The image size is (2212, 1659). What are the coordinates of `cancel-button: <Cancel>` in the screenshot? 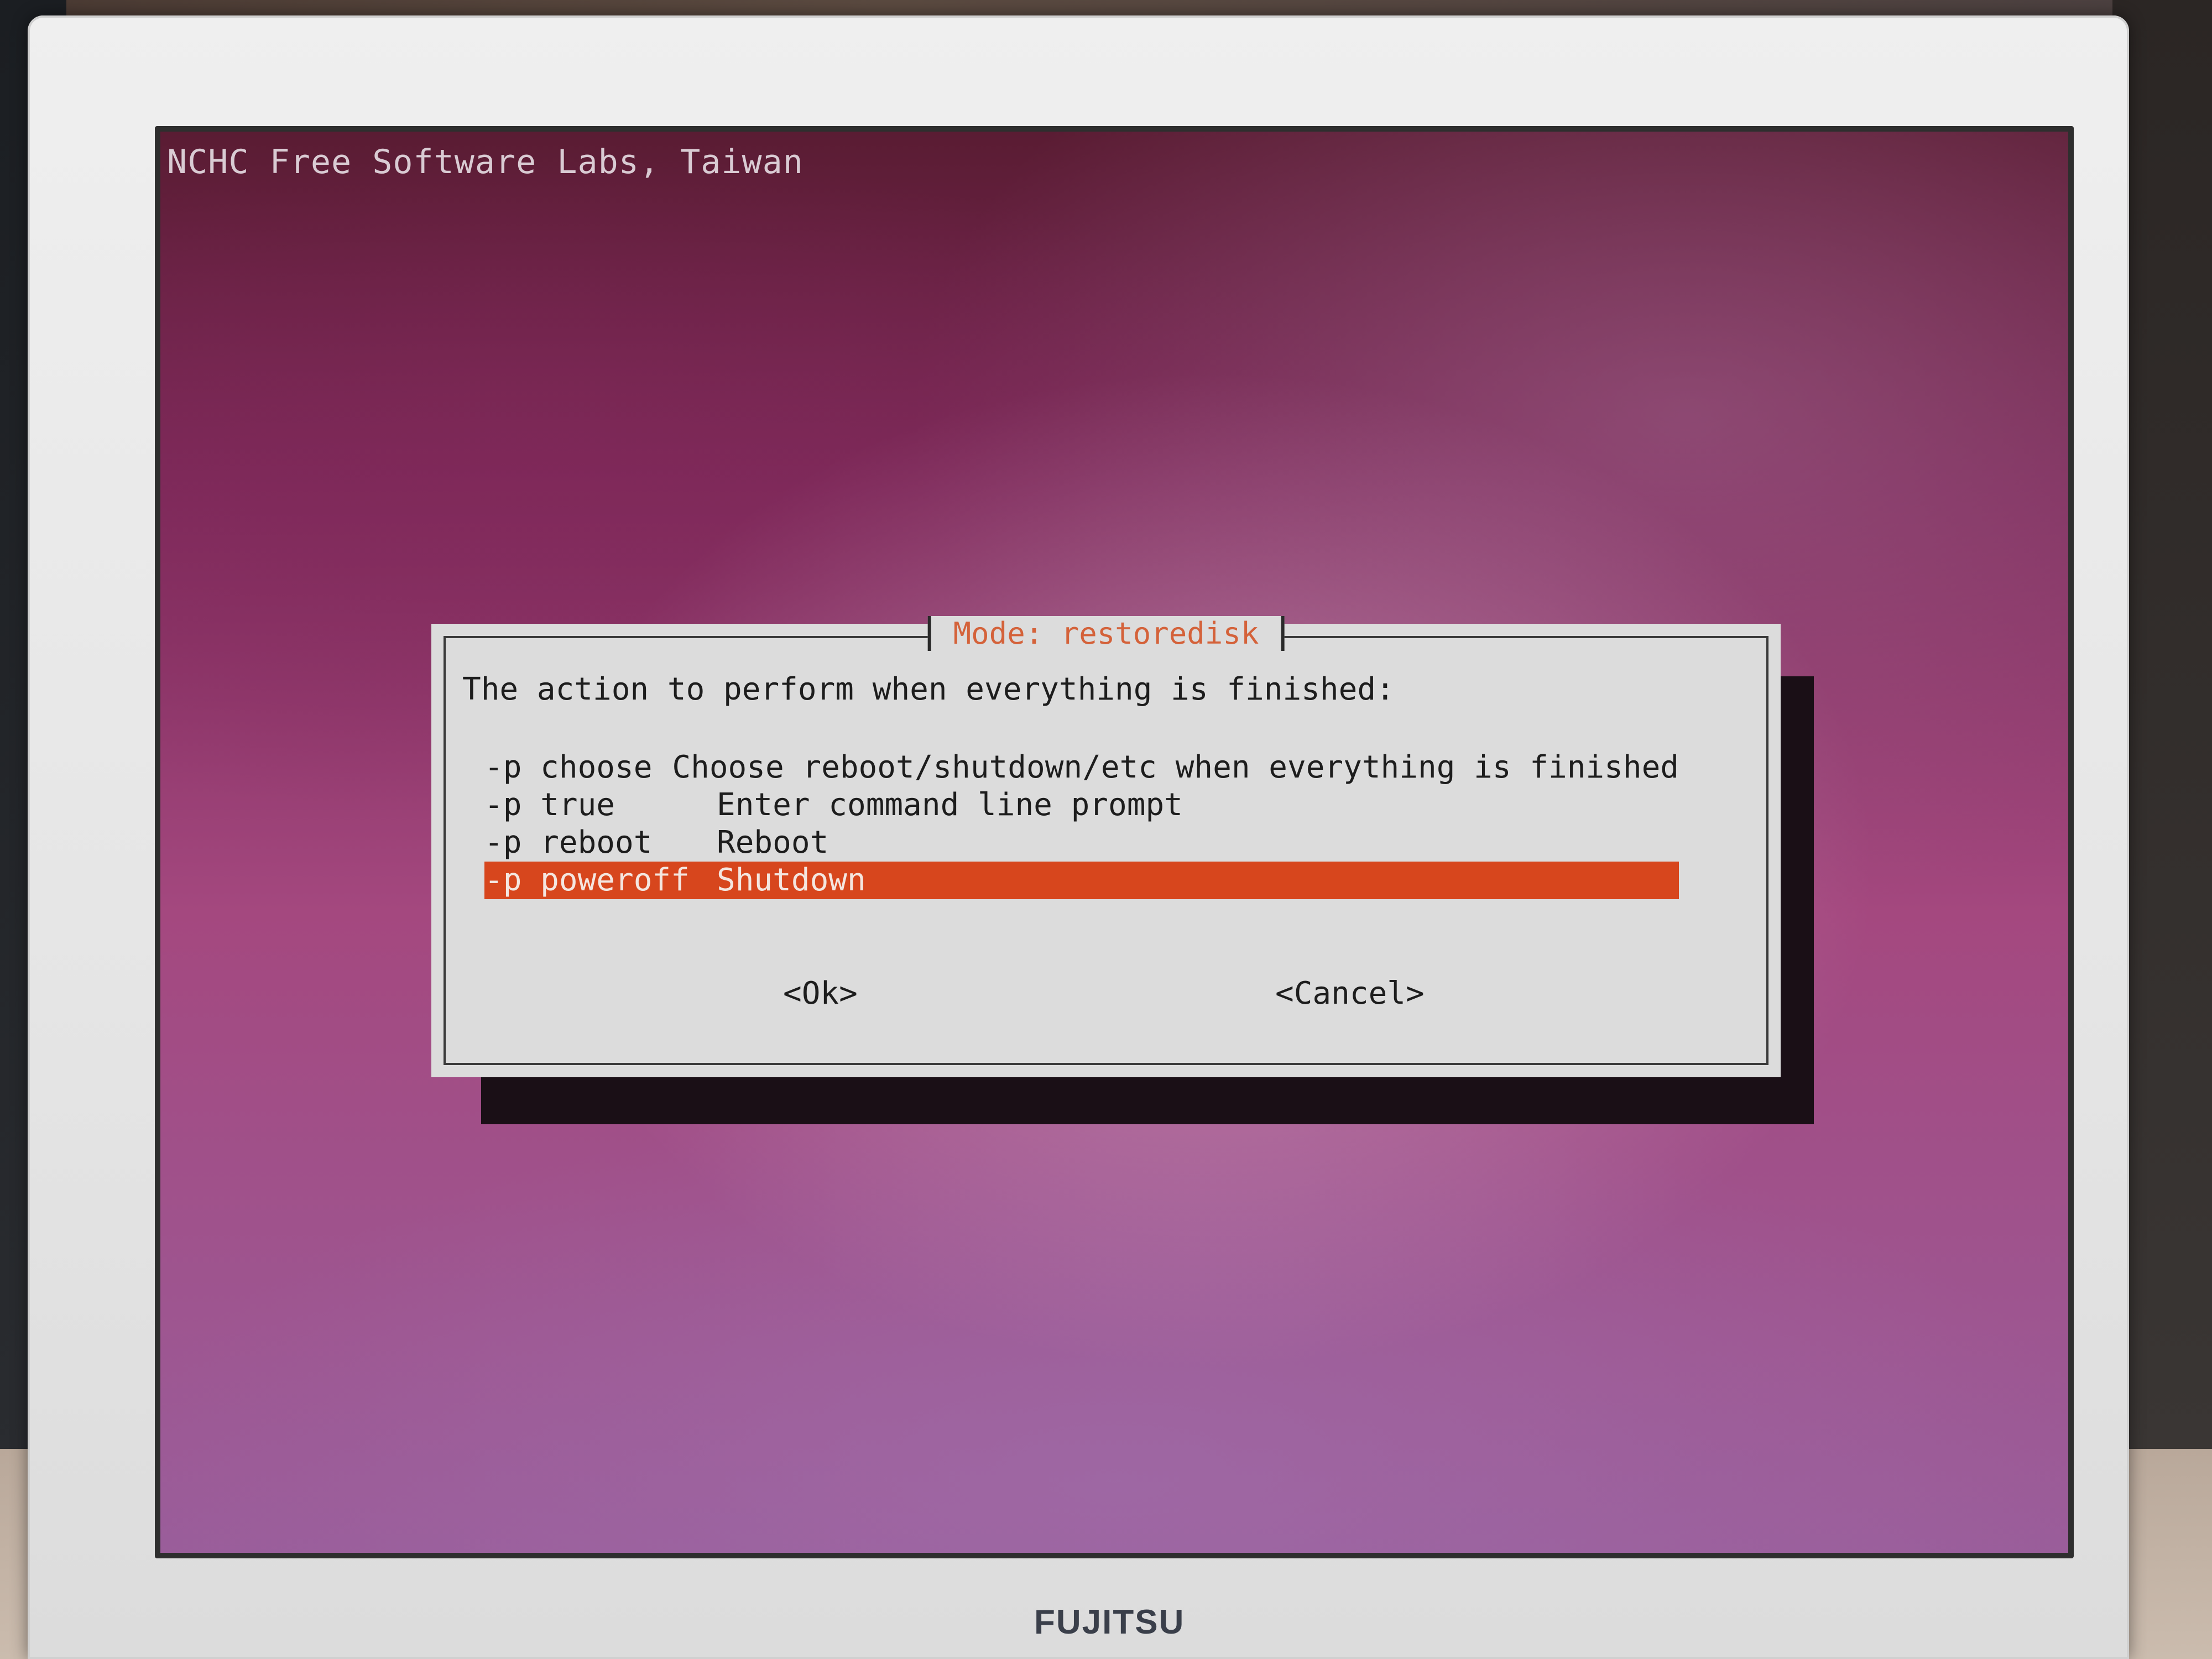 It's located at (1350, 993).